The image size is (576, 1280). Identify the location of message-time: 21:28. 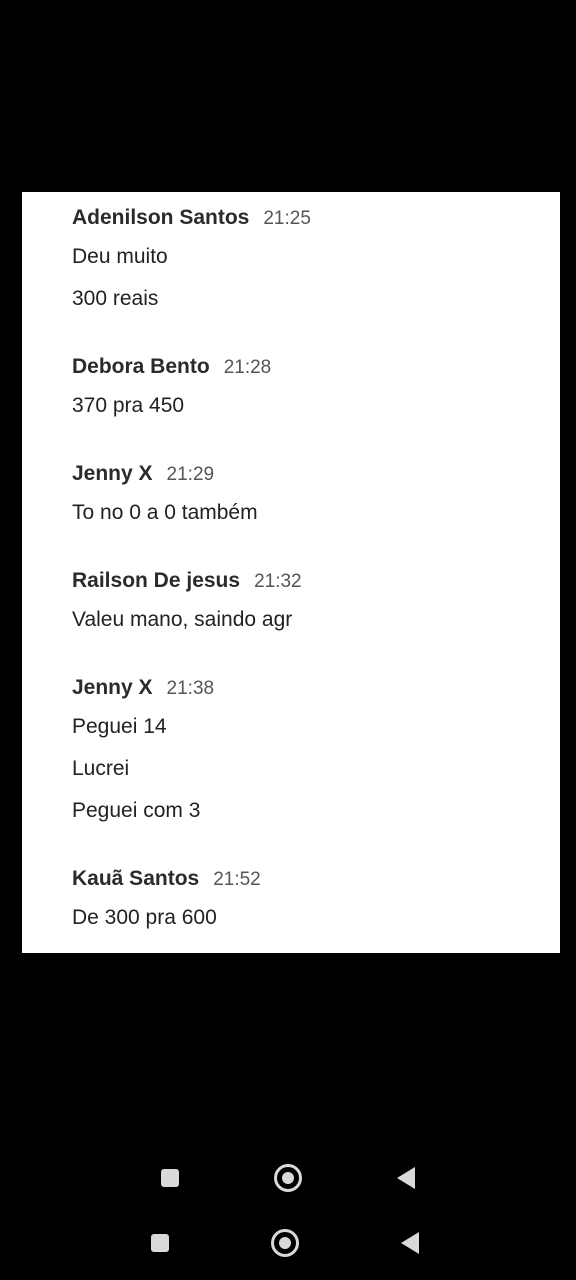
(247, 367).